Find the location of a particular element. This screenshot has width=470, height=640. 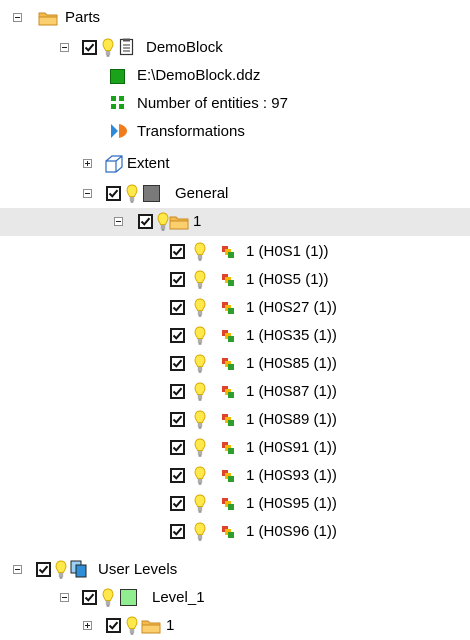

tree-node-entity: 1 (H0S27 (1)) is located at coordinates (235, 308).